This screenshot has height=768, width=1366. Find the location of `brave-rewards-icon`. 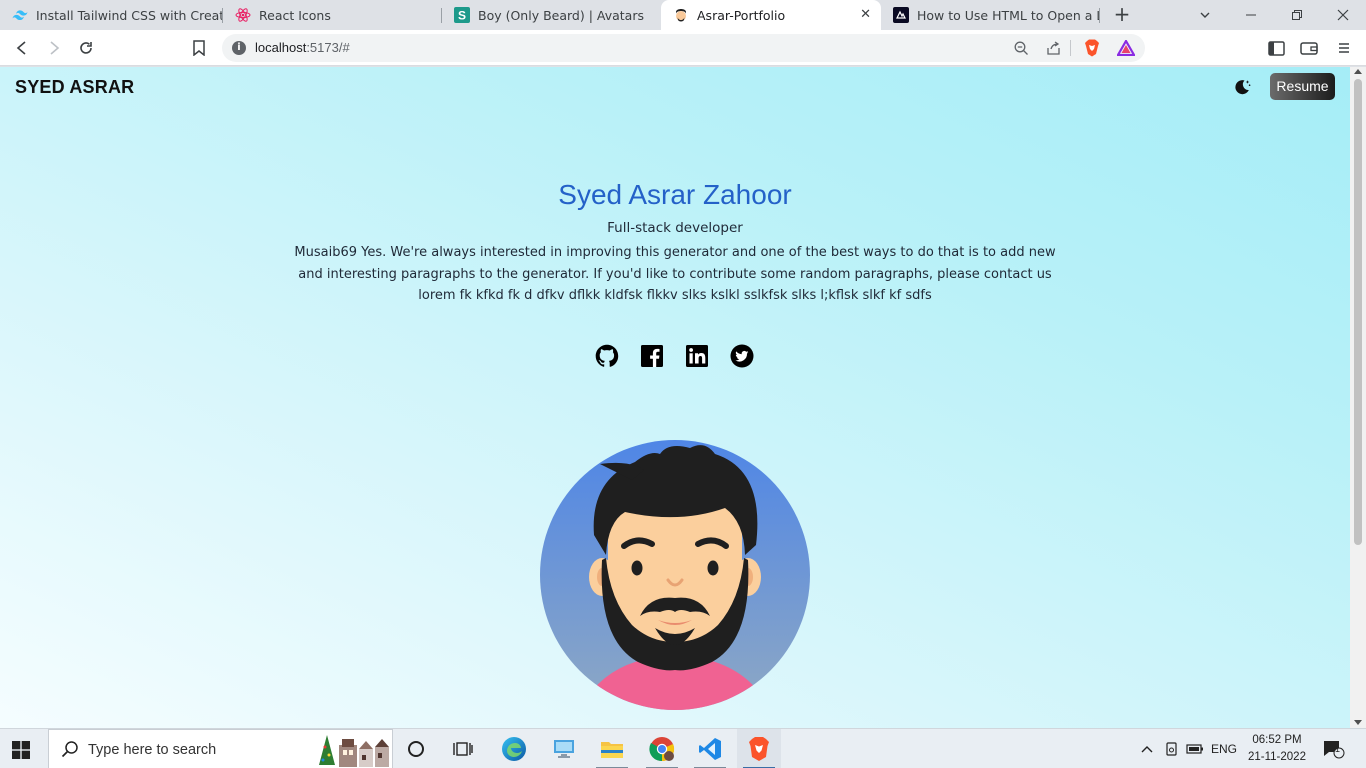

brave-rewards-icon is located at coordinates (1126, 48).